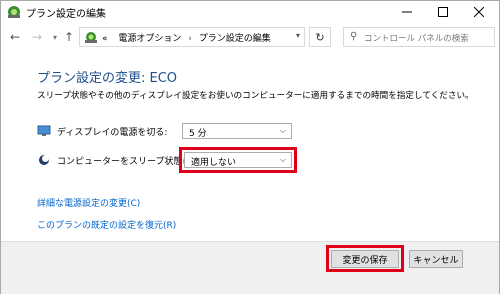 This screenshot has height=294, width=500. Describe the element at coordinates (416, 39) in the screenshot. I see `search-placeholder: コントロール パネルの検索` at that location.